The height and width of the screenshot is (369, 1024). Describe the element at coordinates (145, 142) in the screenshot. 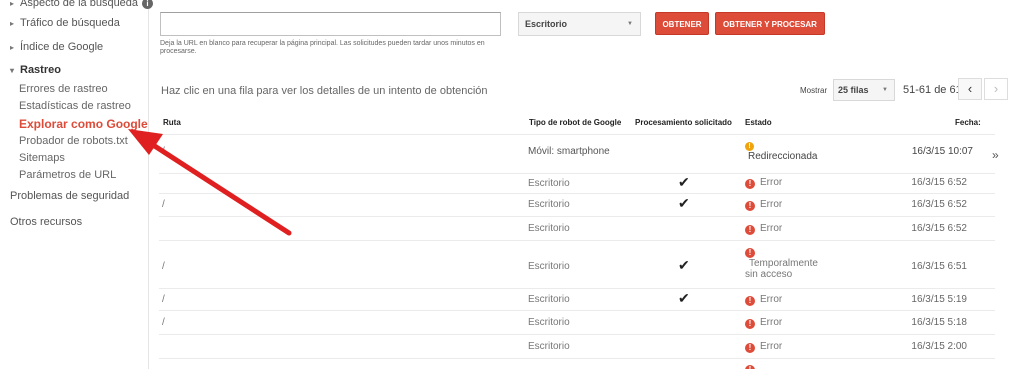

I see `annotation-arrowhead` at that location.